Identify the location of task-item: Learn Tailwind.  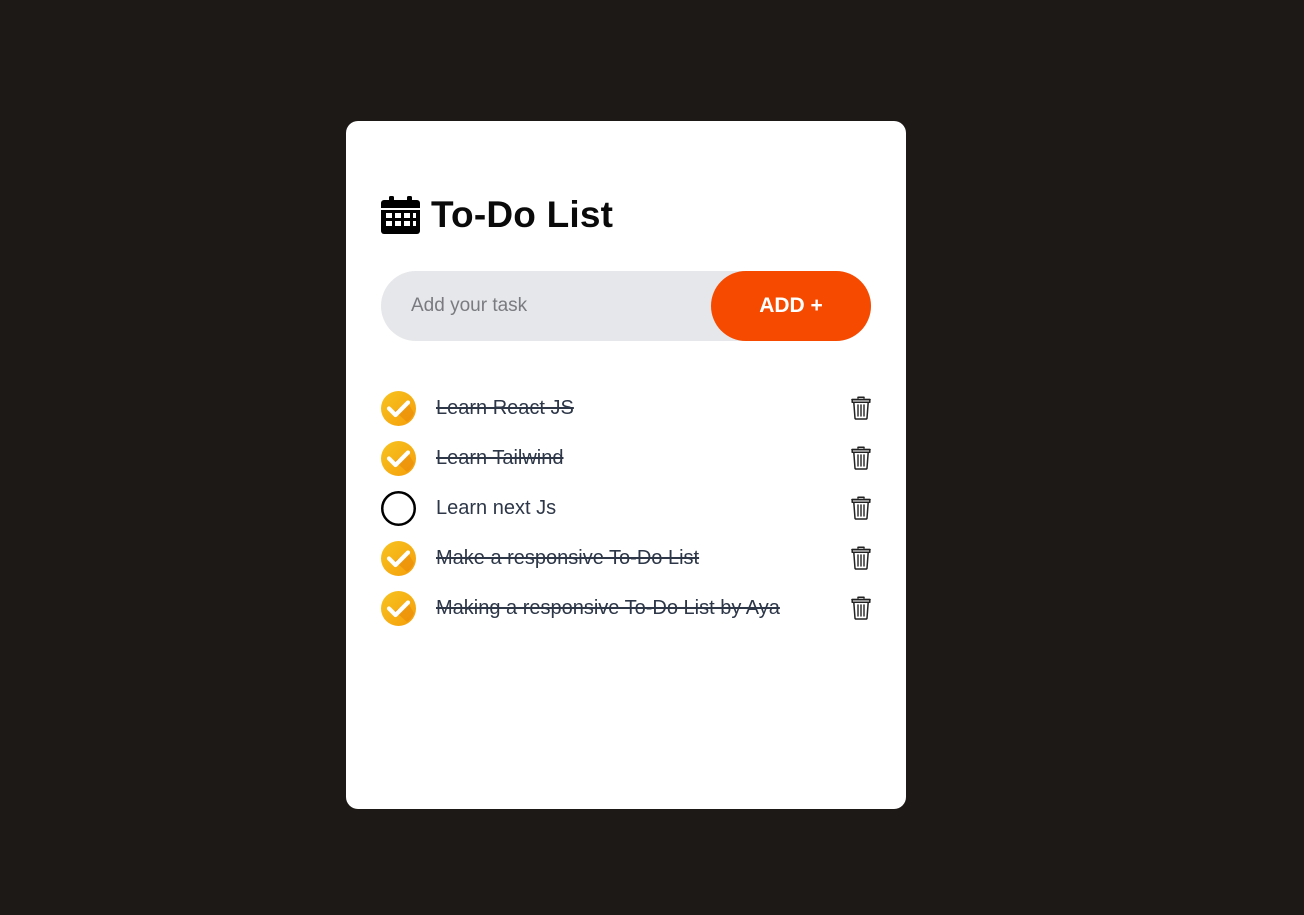
(626, 460).